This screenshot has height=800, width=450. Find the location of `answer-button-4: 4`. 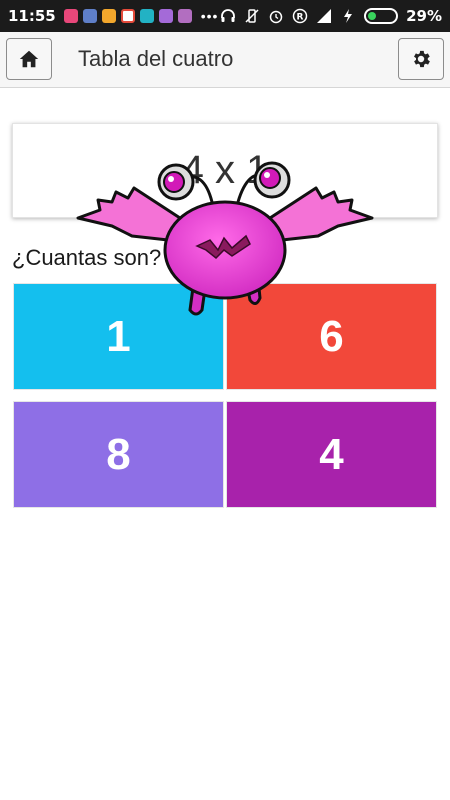

answer-button-4: 4 is located at coordinates (331, 454).